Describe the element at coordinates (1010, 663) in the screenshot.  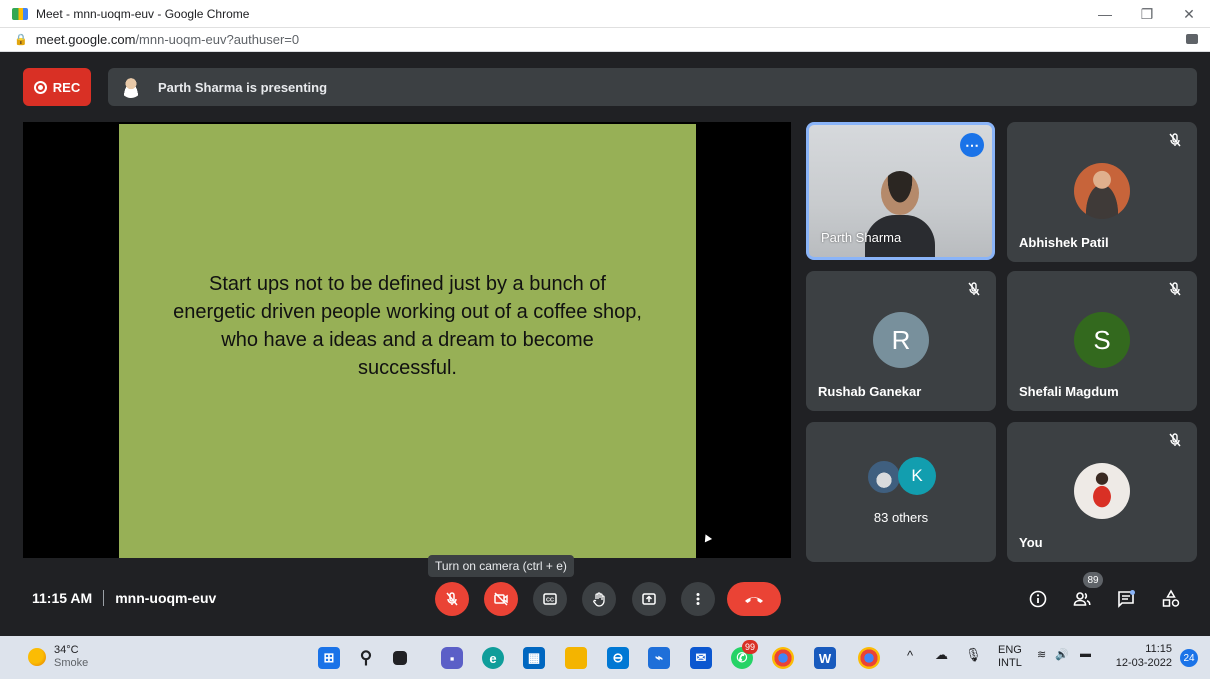
I see `language-bottom: INTL` at that location.